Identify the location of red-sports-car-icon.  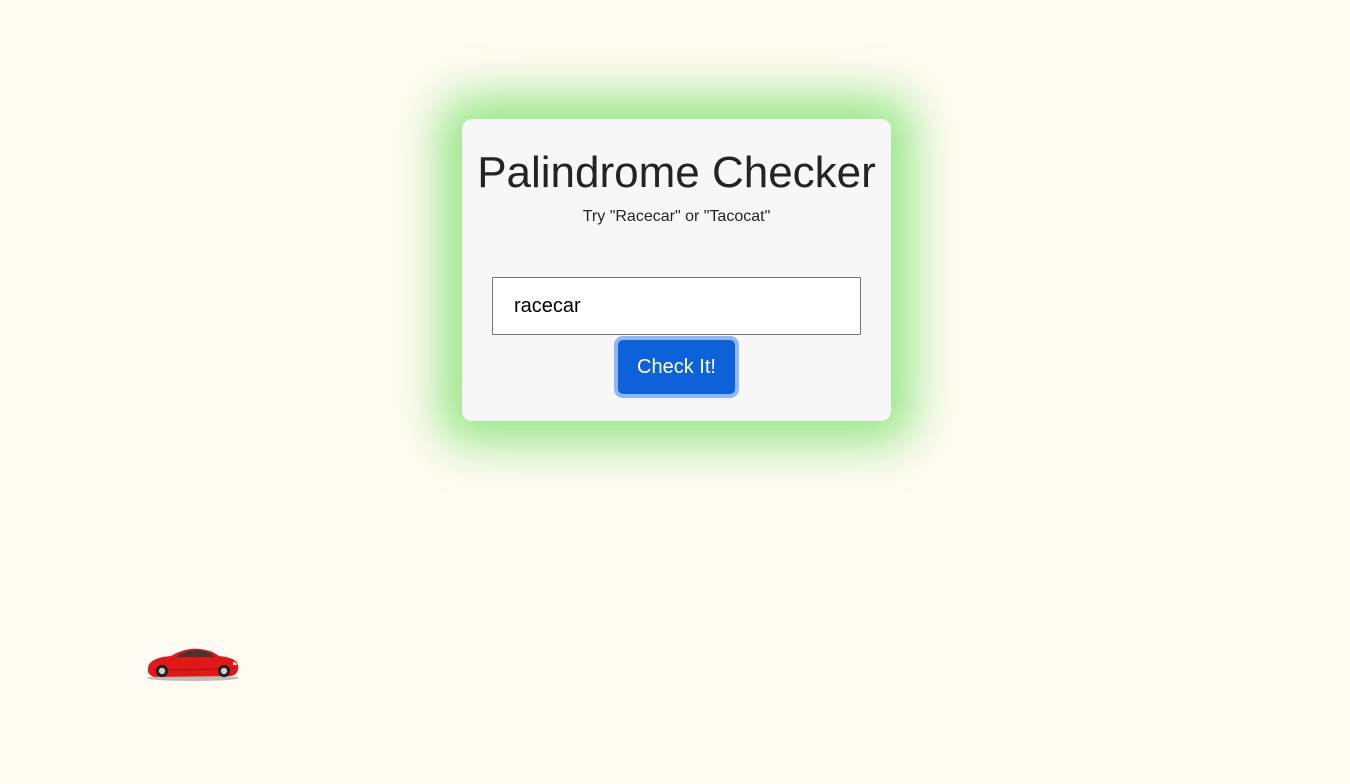
(192, 663).